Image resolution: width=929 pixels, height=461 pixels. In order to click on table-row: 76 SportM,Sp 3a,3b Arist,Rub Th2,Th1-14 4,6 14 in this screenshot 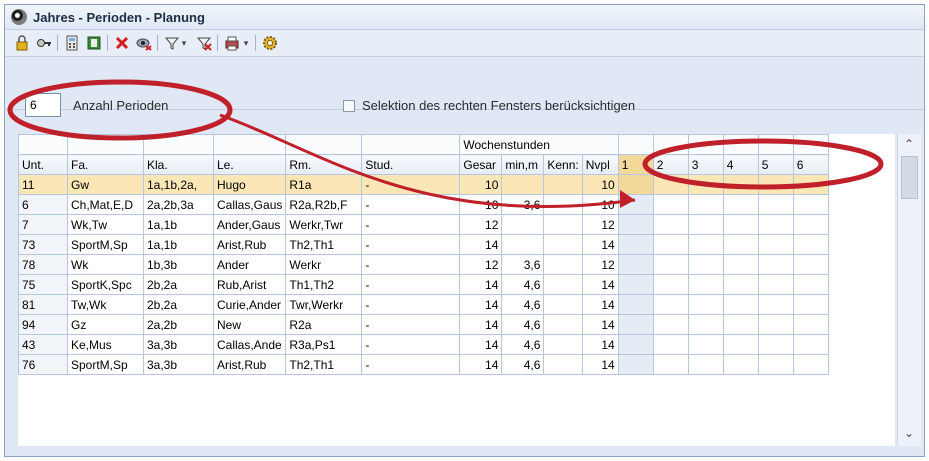, I will do `click(423, 364)`.